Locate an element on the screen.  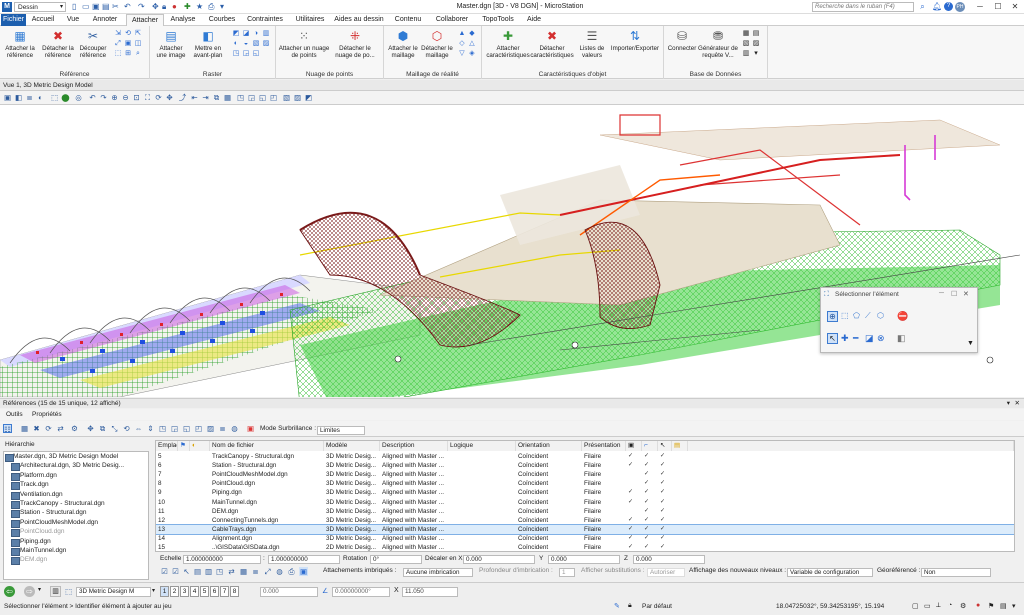
back-icon: ⇦ is located at coordinates (9, 591).